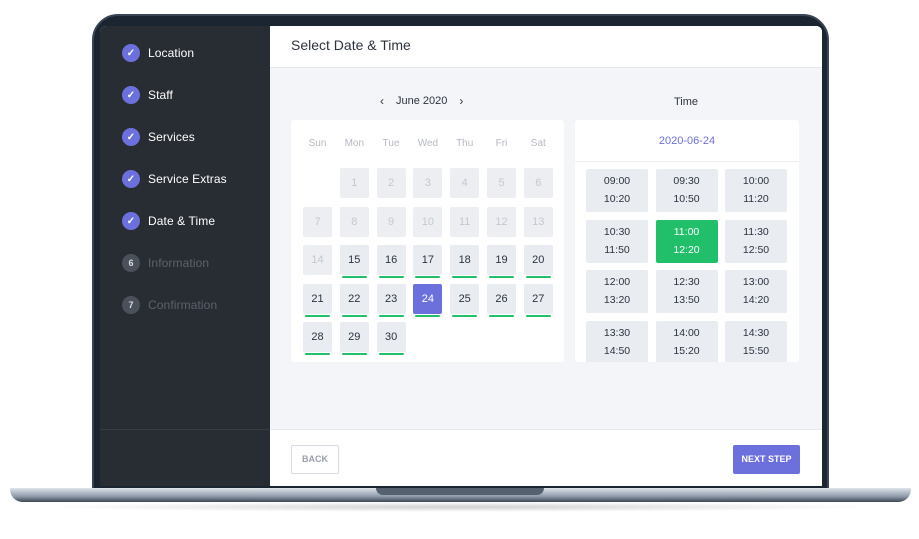 This screenshot has width=919, height=539. What do you see at coordinates (465, 143) in the screenshot?
I see `weekday-label: Thu` at bounding box center [465, 143].